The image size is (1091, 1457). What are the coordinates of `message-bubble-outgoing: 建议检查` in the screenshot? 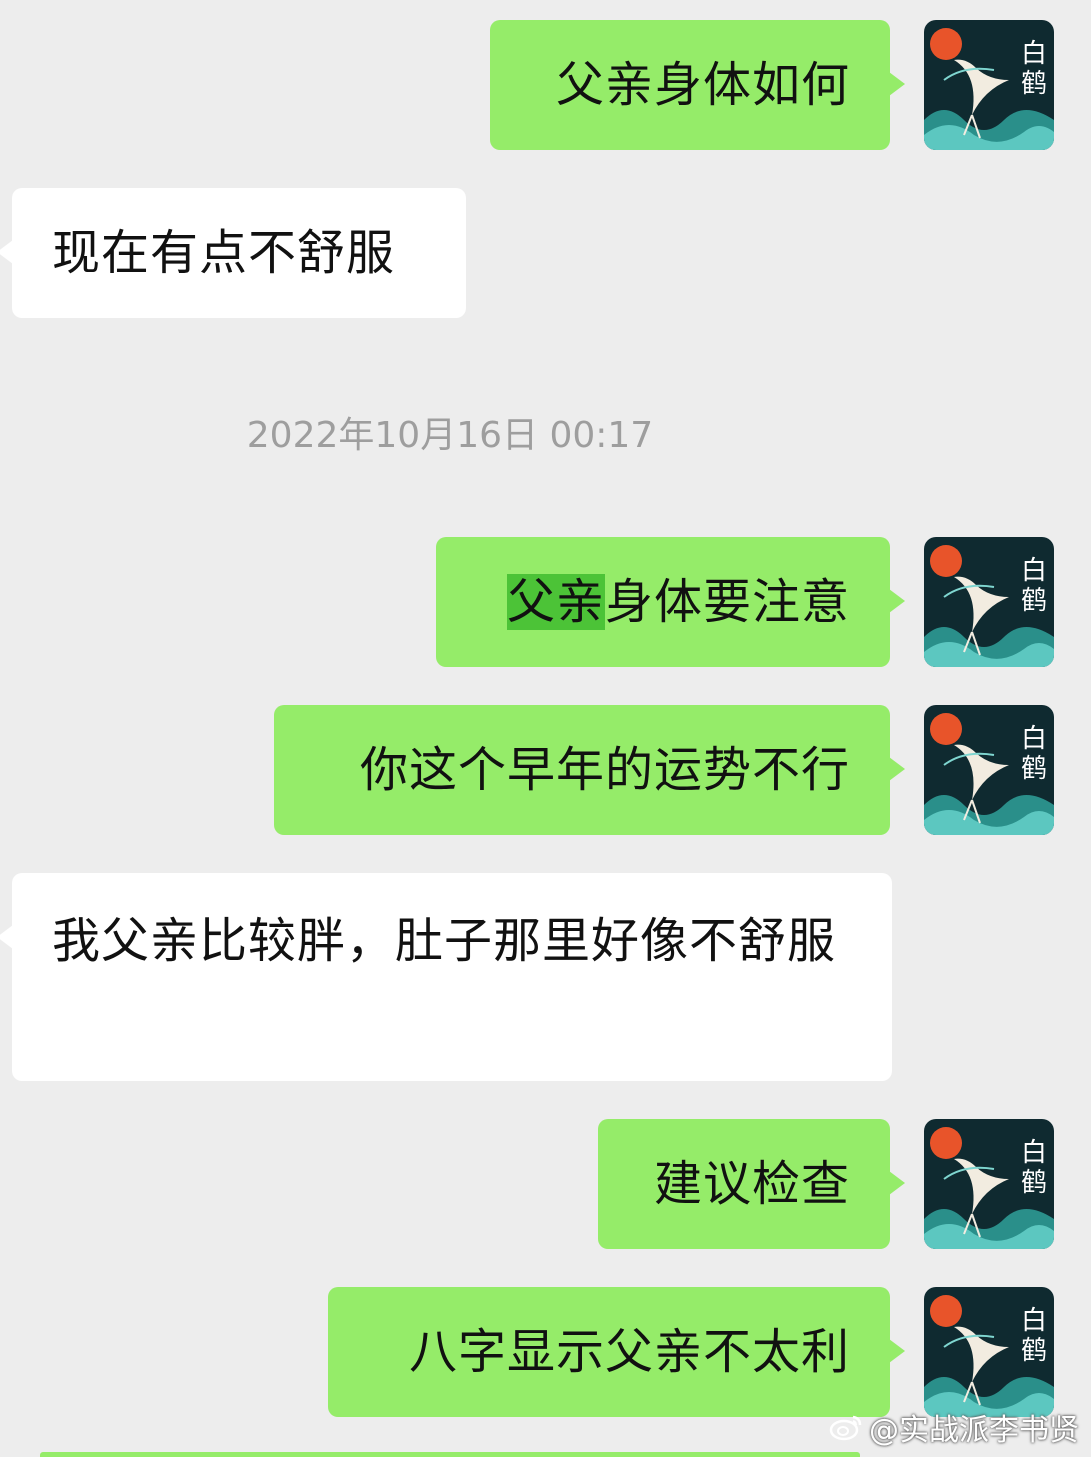 It's located at (751, 1184).